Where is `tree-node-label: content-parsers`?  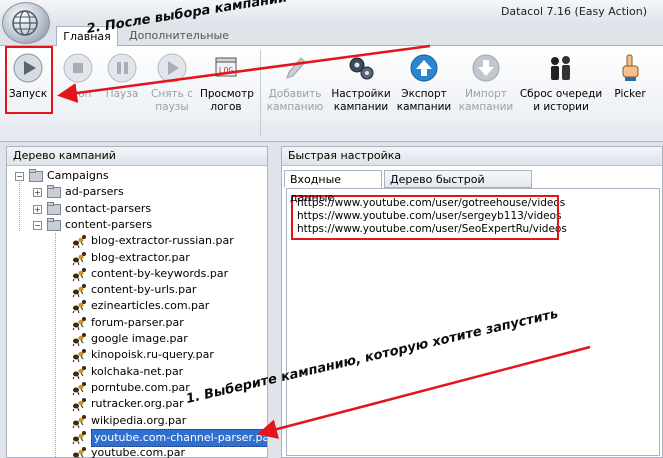
tree-node-label: content-parsers is located at coordinates (109, 224).